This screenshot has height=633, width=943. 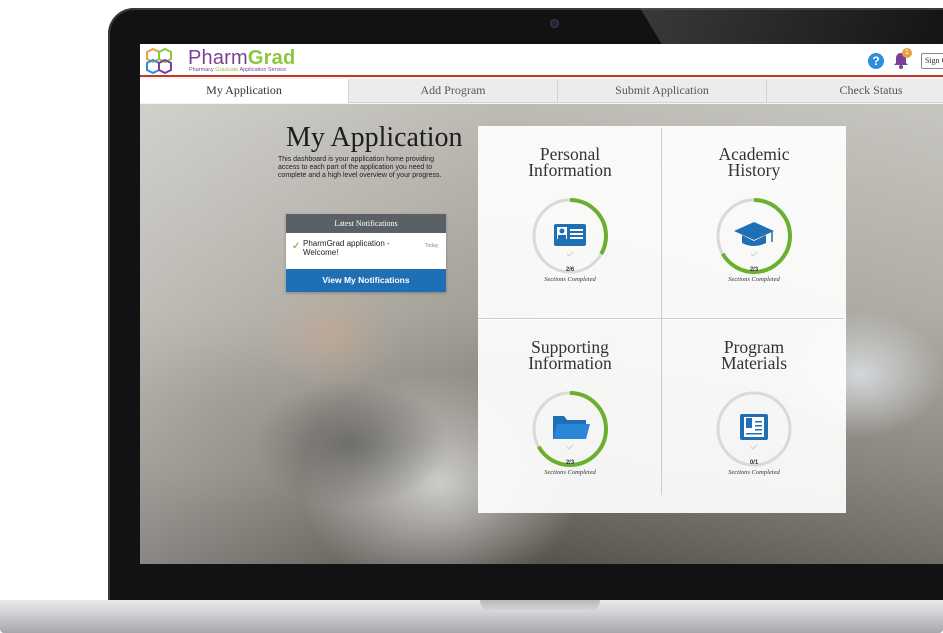 I want to click on check-icon: ✓, so click(x=296, y=246).